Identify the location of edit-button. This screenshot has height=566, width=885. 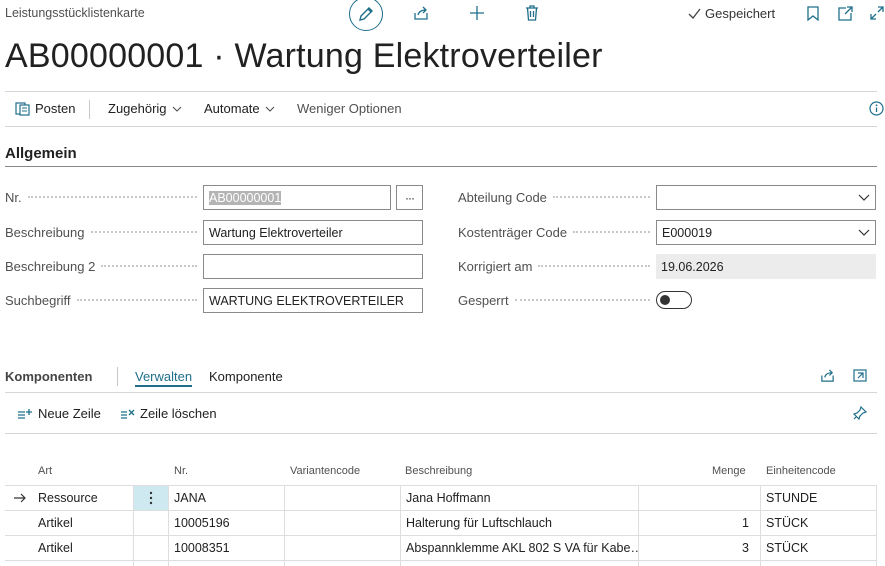
(366, 15).